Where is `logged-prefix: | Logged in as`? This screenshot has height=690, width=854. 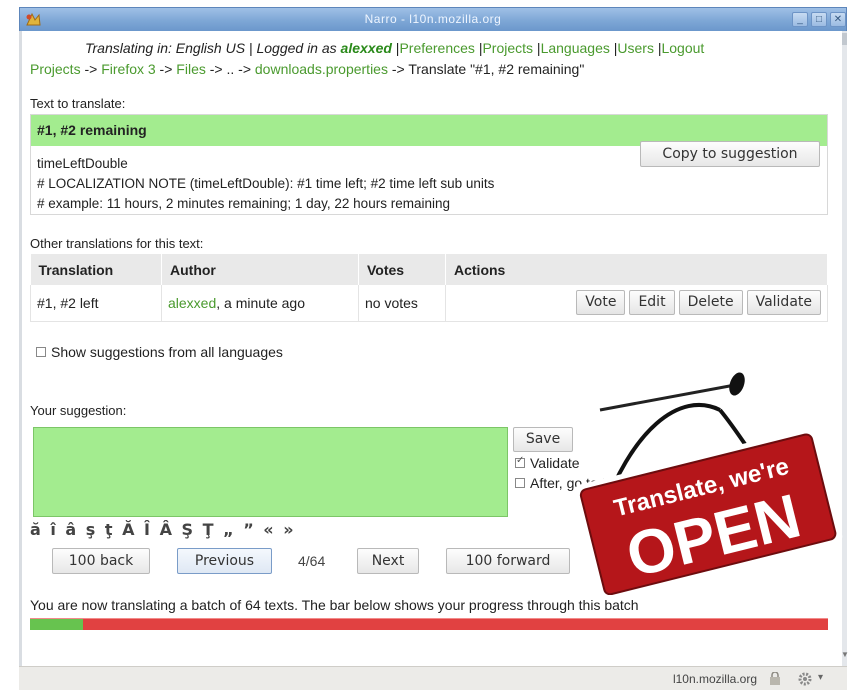 logged-prefix: | Logged in as is located at coordinates (293, 48).